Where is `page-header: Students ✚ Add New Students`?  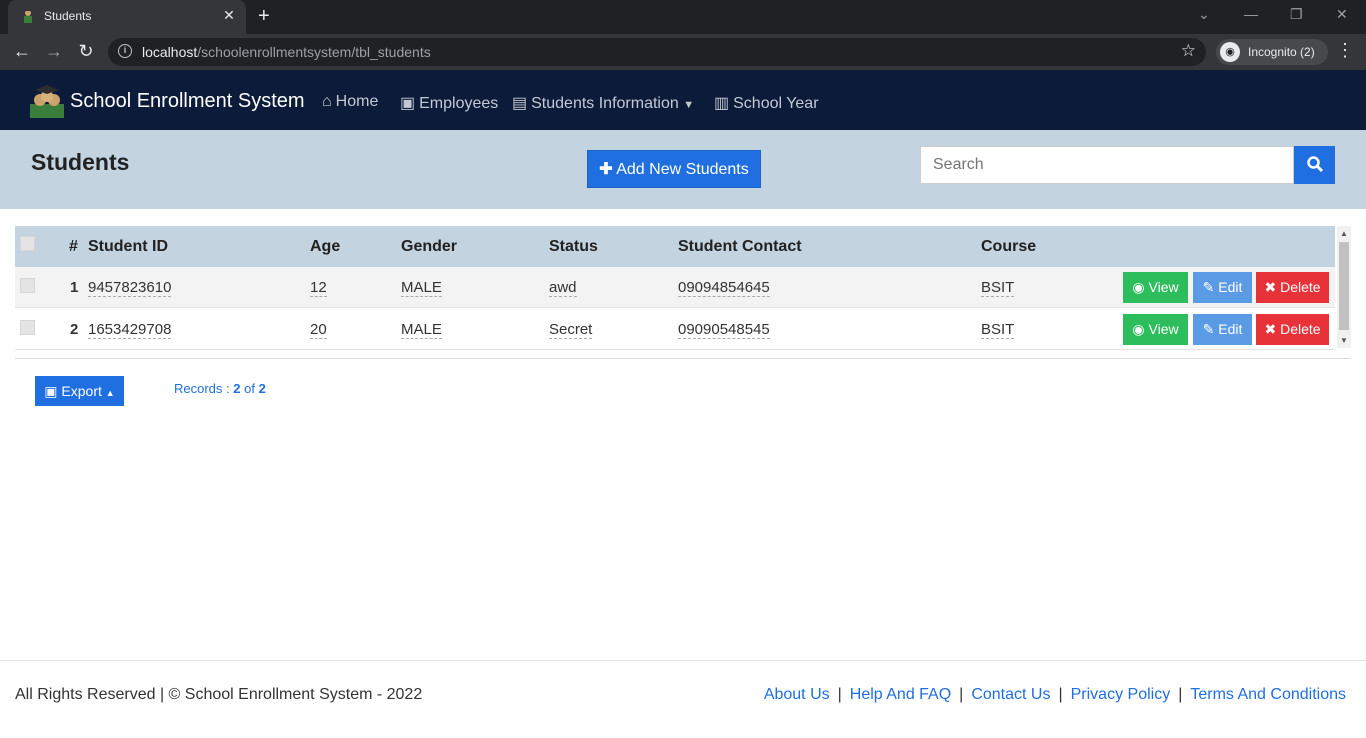
page-header: Students ✚ Add New Students is located at coordinates (683, 169).